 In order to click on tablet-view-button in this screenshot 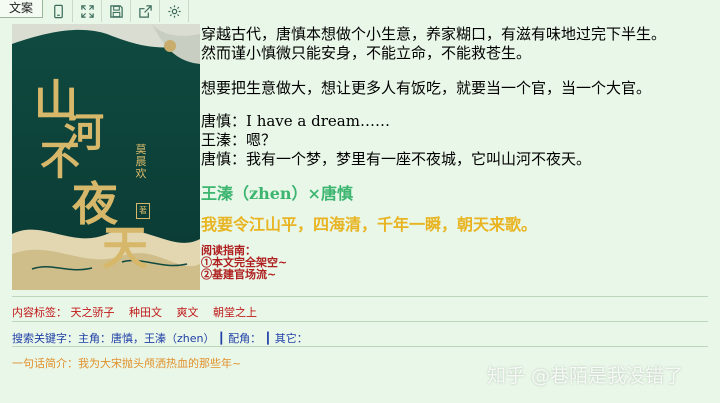, I will do `click(58, 11)`.